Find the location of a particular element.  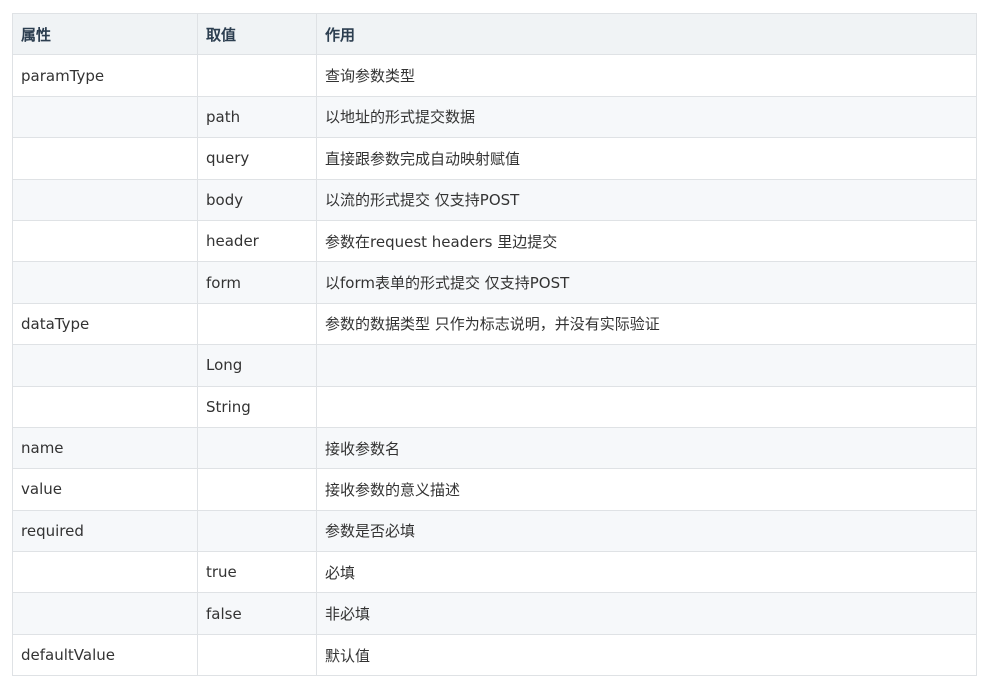

table-row: Long is located at coordinates (494, 365).